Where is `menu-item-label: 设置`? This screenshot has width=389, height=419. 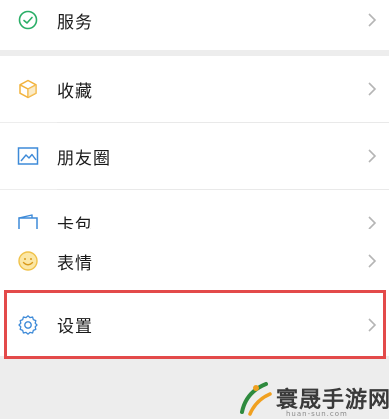
menu-item-label: 设置 is located at coordinates (75, 327).